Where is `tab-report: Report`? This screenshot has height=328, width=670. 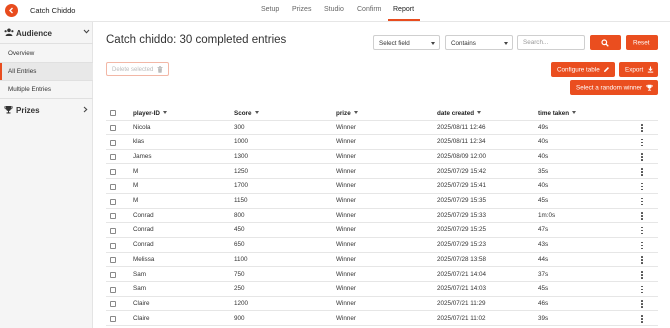
tab-report: Report is located at coordinates (403, 9).